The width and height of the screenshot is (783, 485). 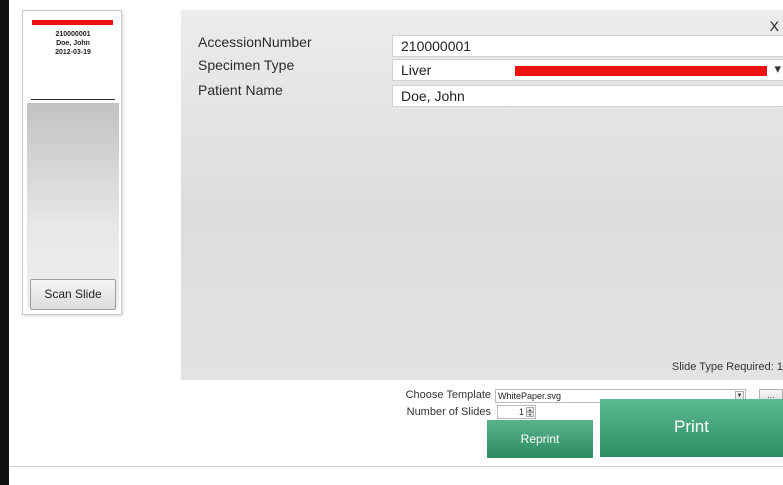 What do you see at coordinates (73, 99) in the screenshot?
I see `slide-divider` at bounding box center [73, 99].